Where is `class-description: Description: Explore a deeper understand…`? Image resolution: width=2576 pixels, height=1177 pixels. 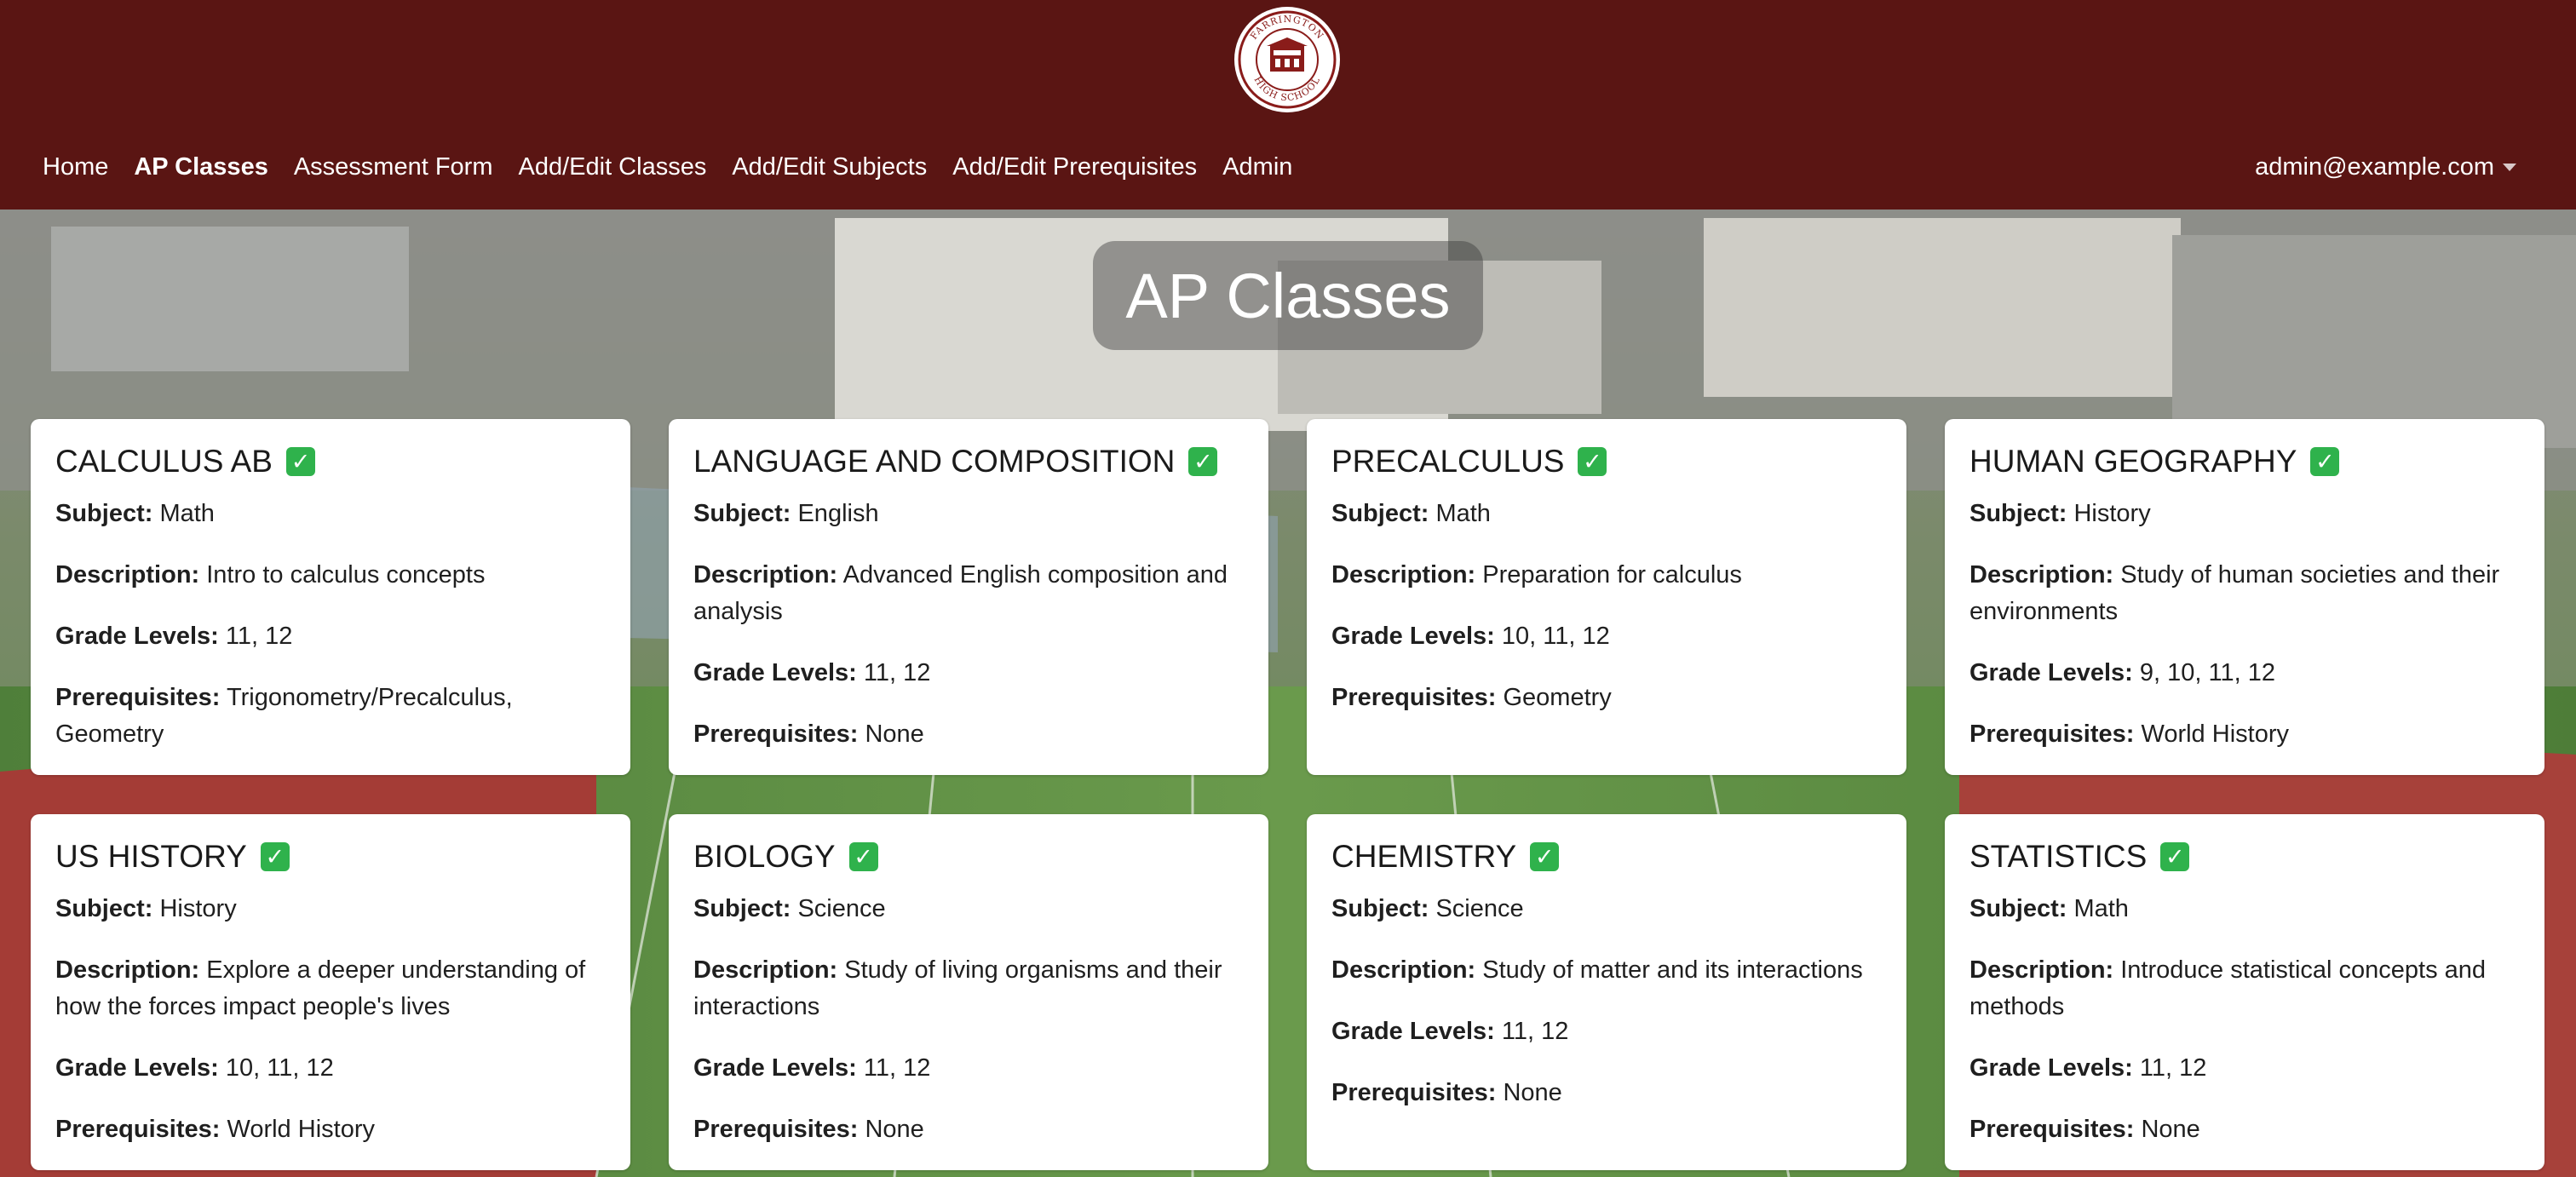 class-description: Description: Explore a deeper understand… is located at coordinates (320, 988).